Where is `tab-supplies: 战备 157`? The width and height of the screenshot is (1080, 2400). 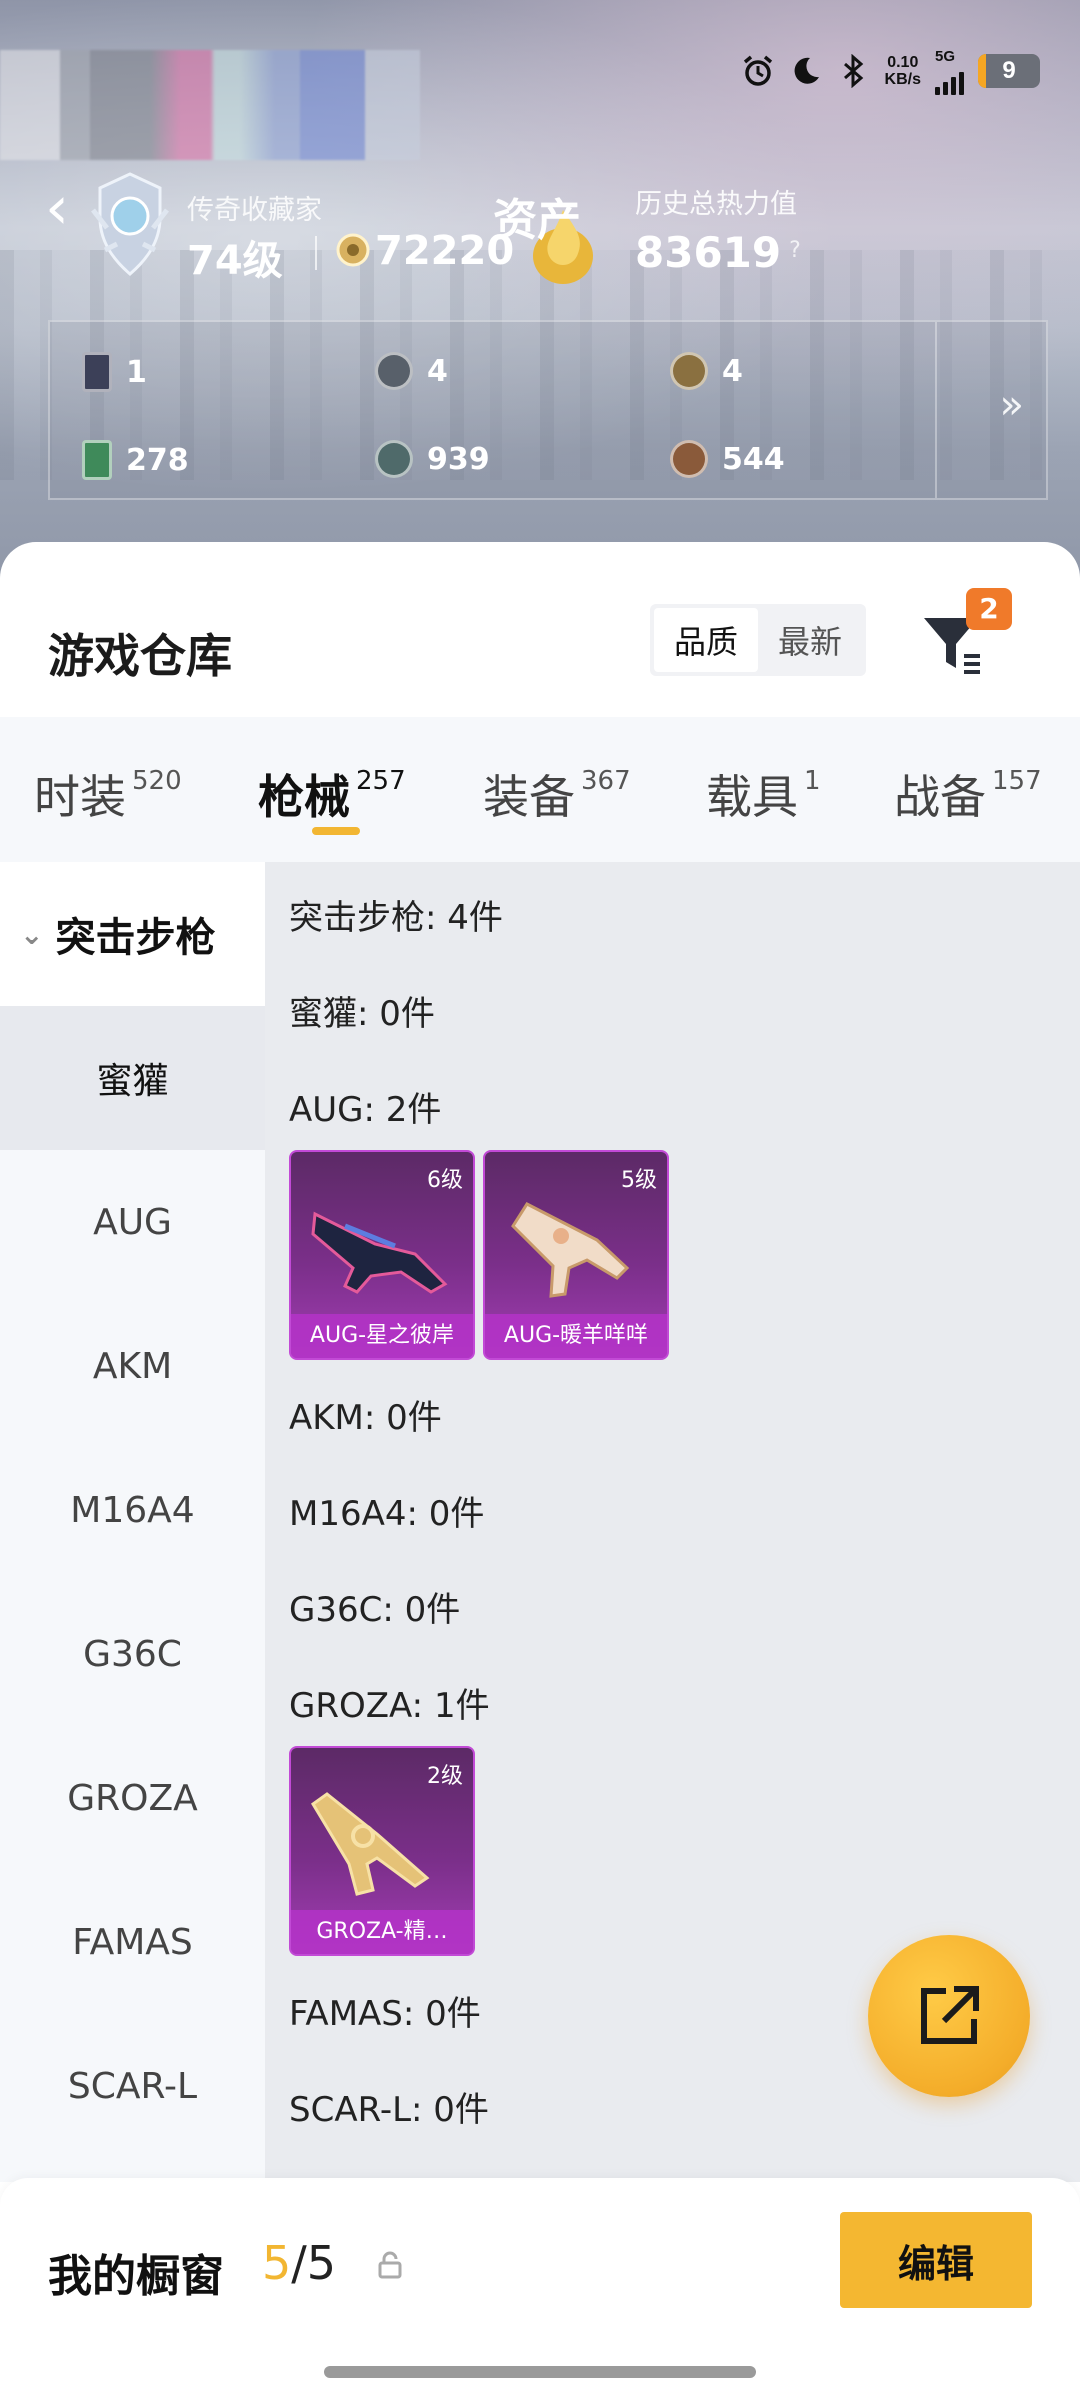
tab-supplies: 战备 157 is located at coordinates (968, 794).